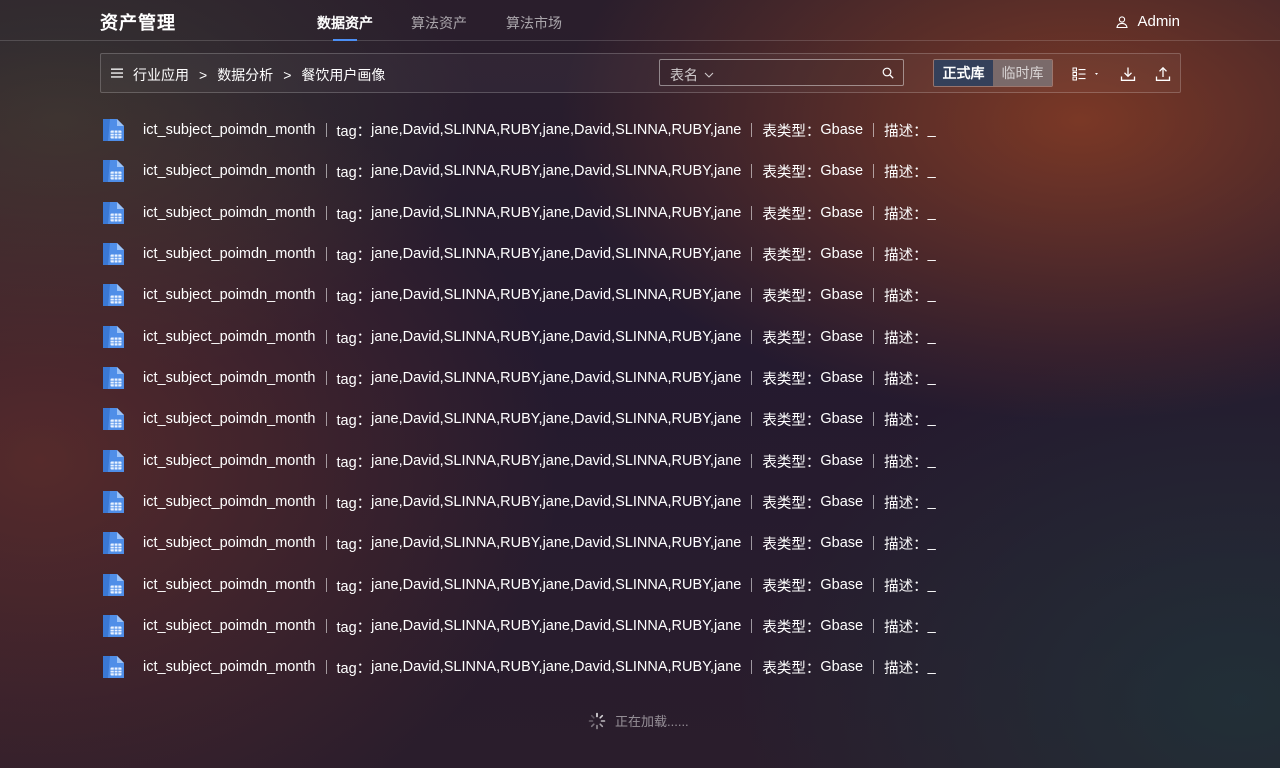 The width and height of the screenshot is (1280, 768). Describe the element at coordinates (345, 23) in the screenshot. I see `tab-data-assets: 数据资产` at that location.